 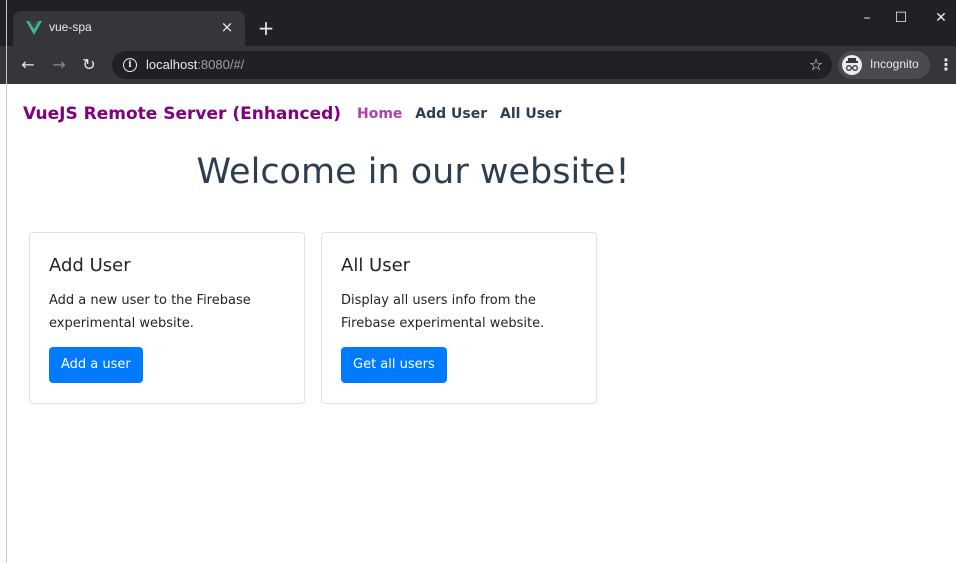 What do you see at coordinates (394, 365) in the screenshot?
I see `get-all-users-button: Get all users` at bounding box center [394, 365].